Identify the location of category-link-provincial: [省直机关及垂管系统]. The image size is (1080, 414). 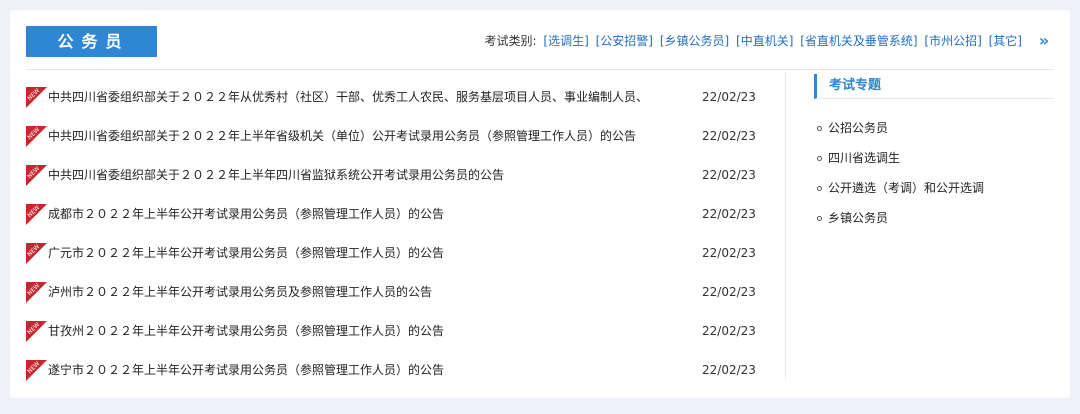
(858, 41).